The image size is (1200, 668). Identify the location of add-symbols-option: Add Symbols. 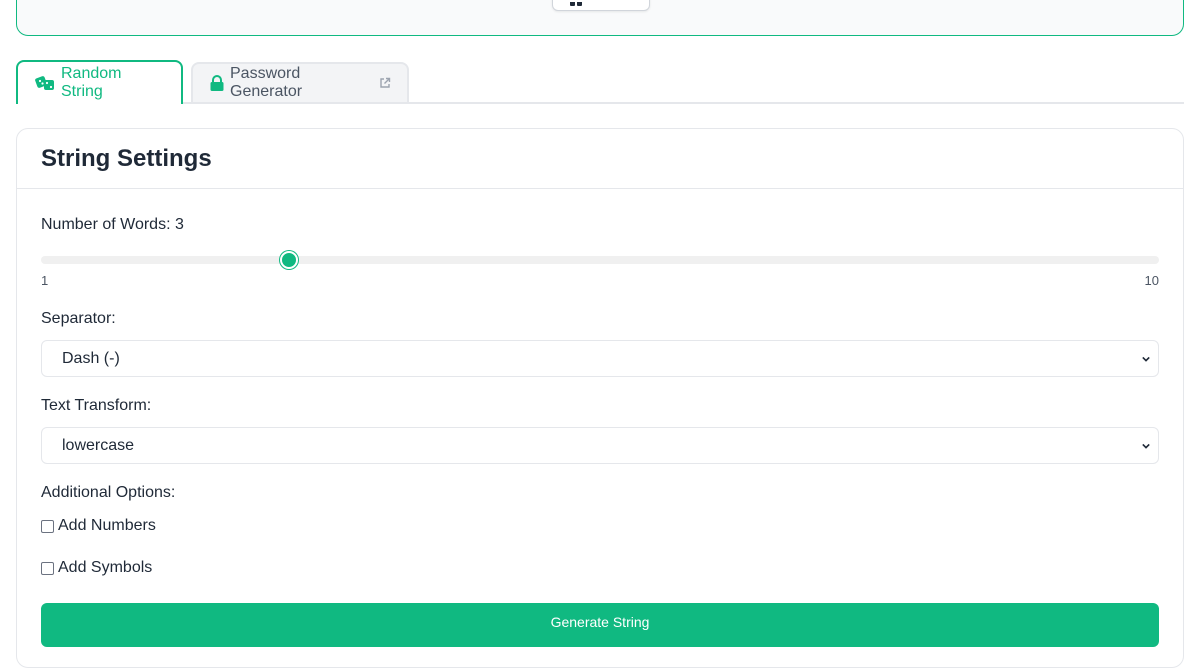
(96, 568).